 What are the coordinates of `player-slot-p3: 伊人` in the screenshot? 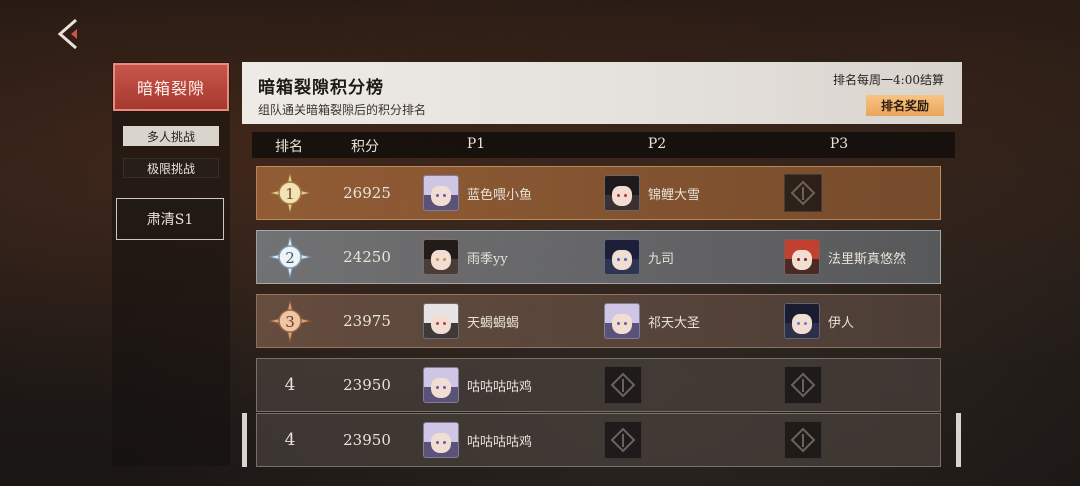 It's located at (819, 321).